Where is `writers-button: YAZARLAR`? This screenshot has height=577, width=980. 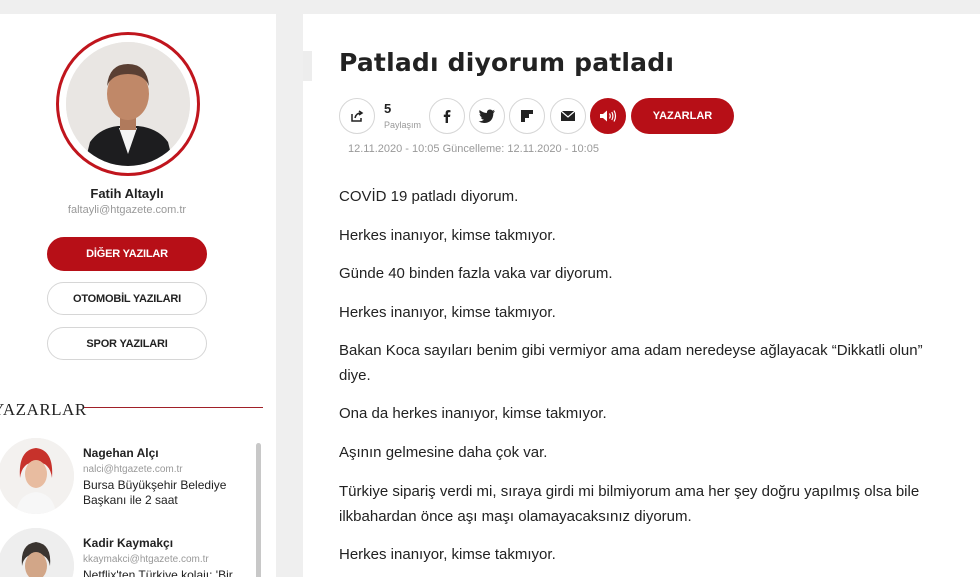
writers-button: YAZARLAR is located at coordinates (682, 116).